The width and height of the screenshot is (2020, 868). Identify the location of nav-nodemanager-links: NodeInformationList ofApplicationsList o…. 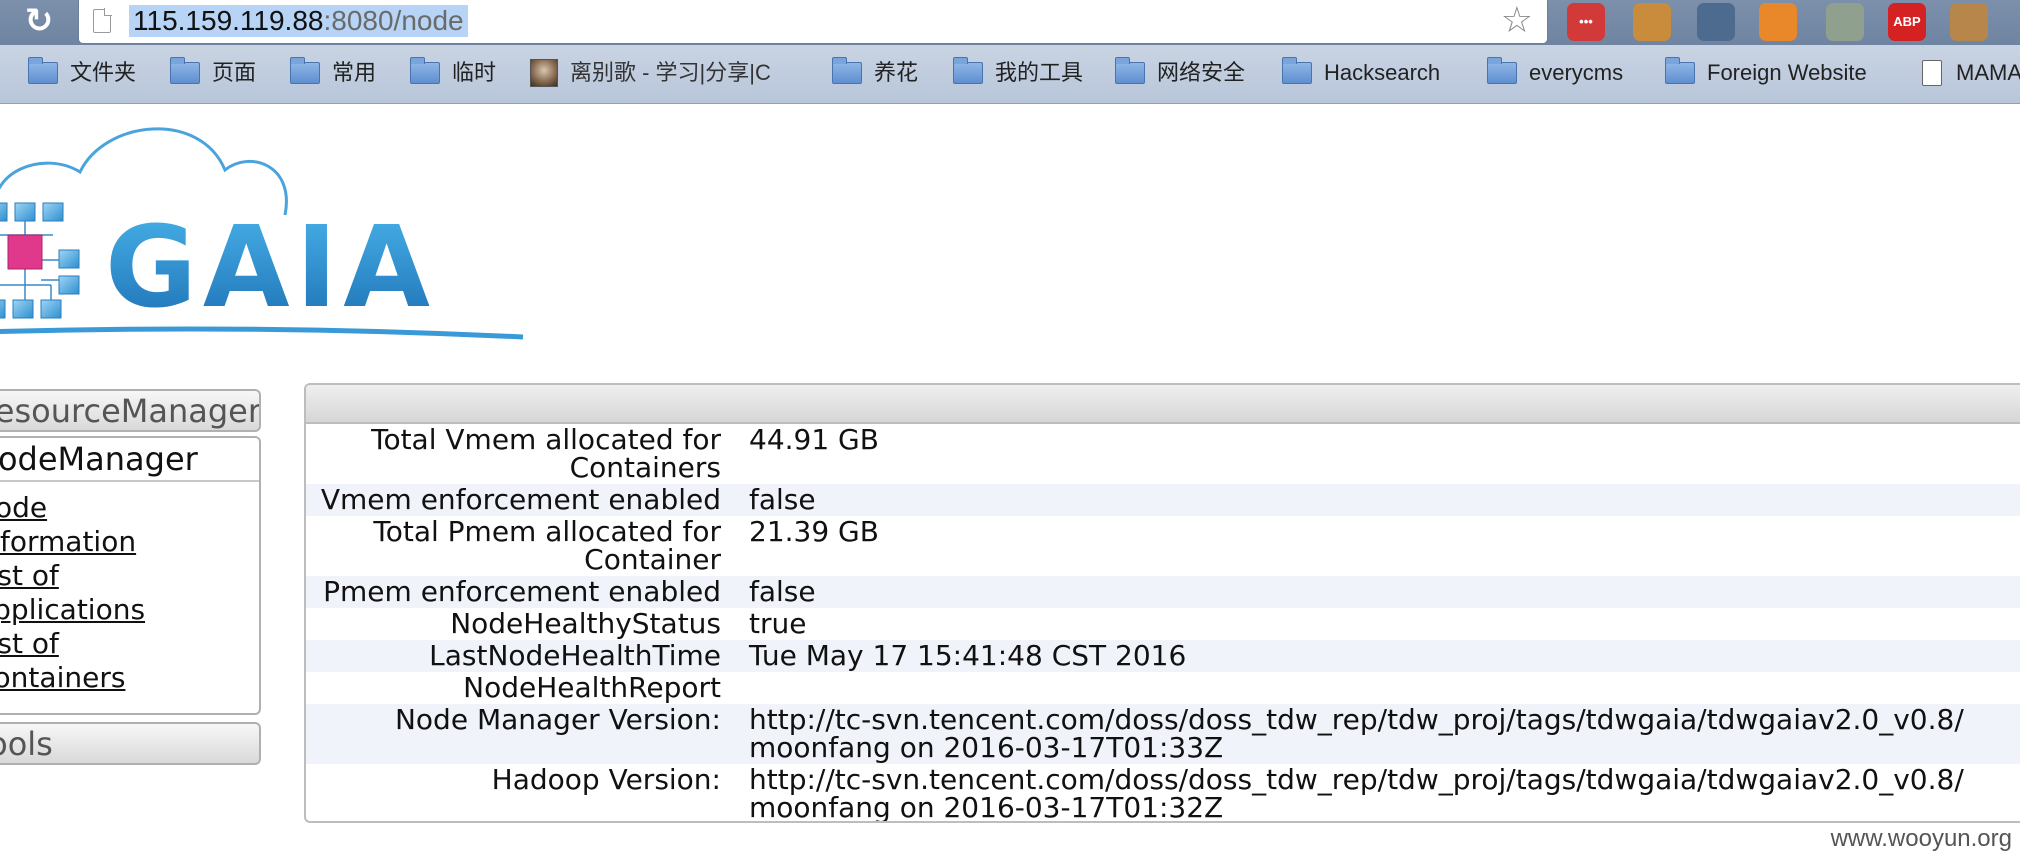
(129, 588).